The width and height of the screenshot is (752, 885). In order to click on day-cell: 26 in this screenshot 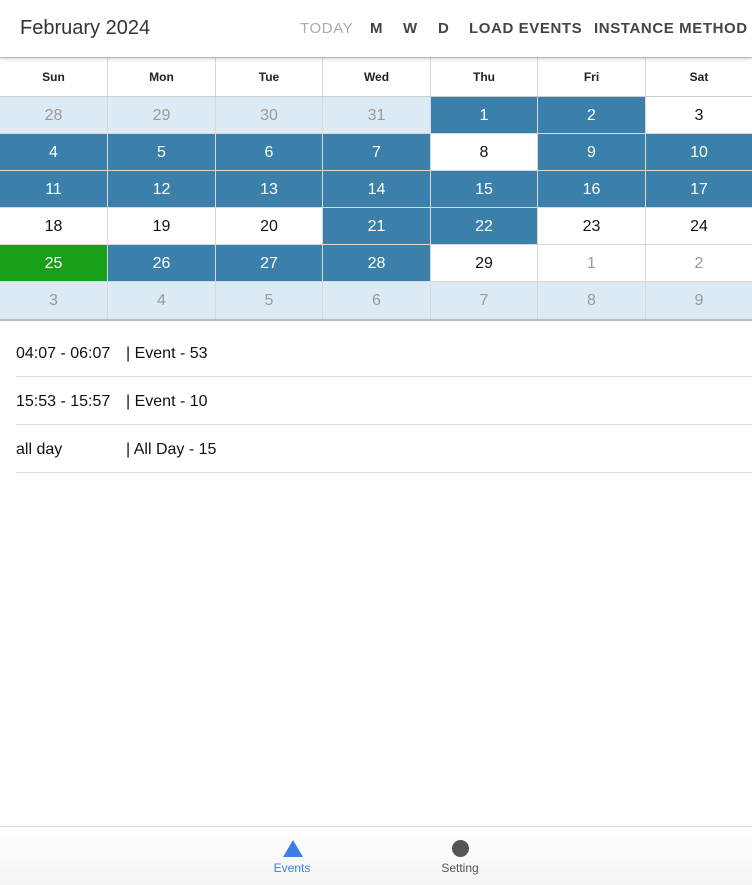, I will do `click(162, 263)`.